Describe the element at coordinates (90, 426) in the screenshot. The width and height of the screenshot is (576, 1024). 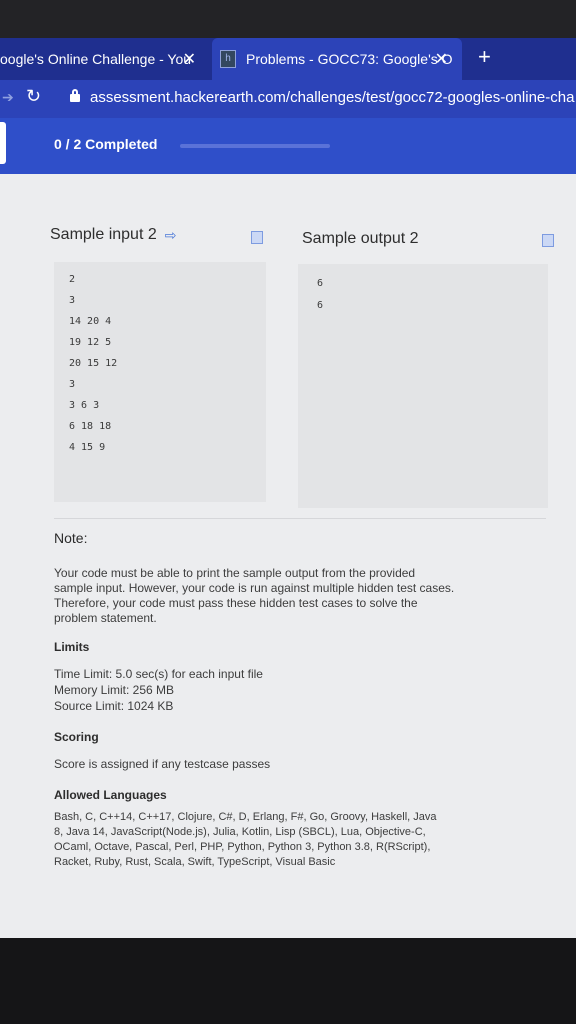
I see `code-line: 6 18 18` at that location.